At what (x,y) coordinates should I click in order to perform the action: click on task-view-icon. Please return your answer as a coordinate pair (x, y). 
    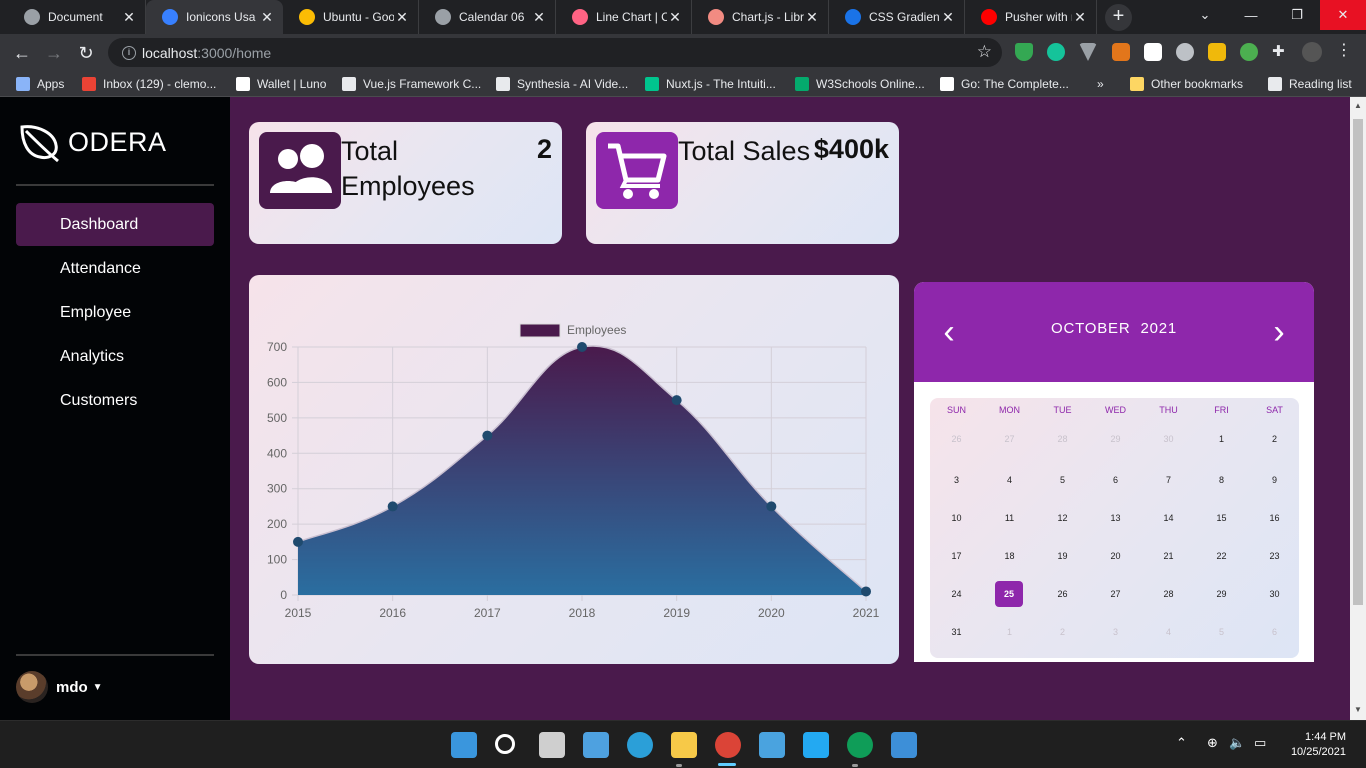
    Looking at the image, I should click on (552, 745).